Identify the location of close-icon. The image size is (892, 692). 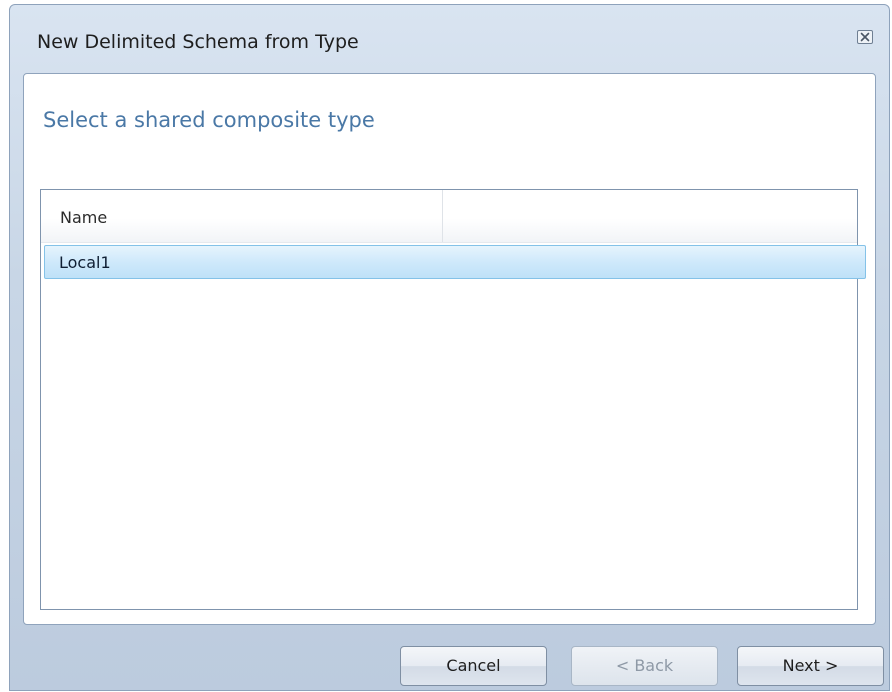
(865, 37).